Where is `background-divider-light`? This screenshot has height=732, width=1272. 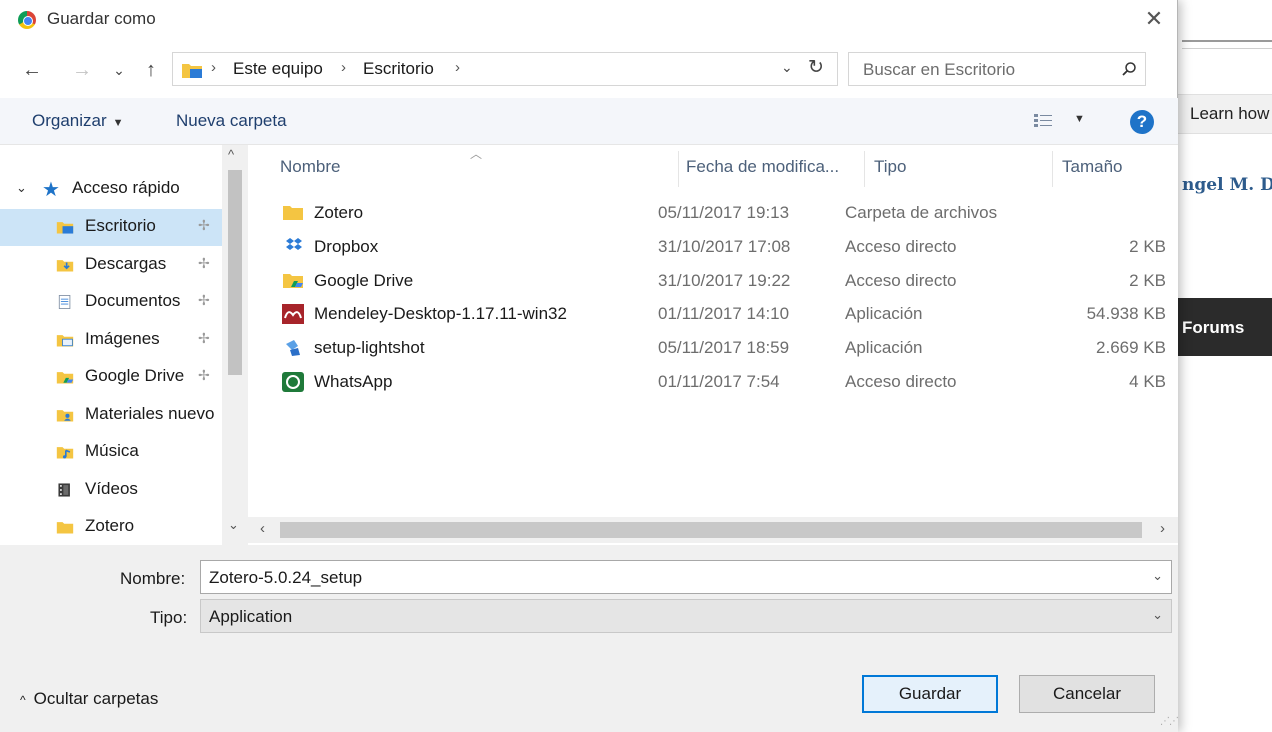
background-divider-light is located at coordinates (1227, 48).